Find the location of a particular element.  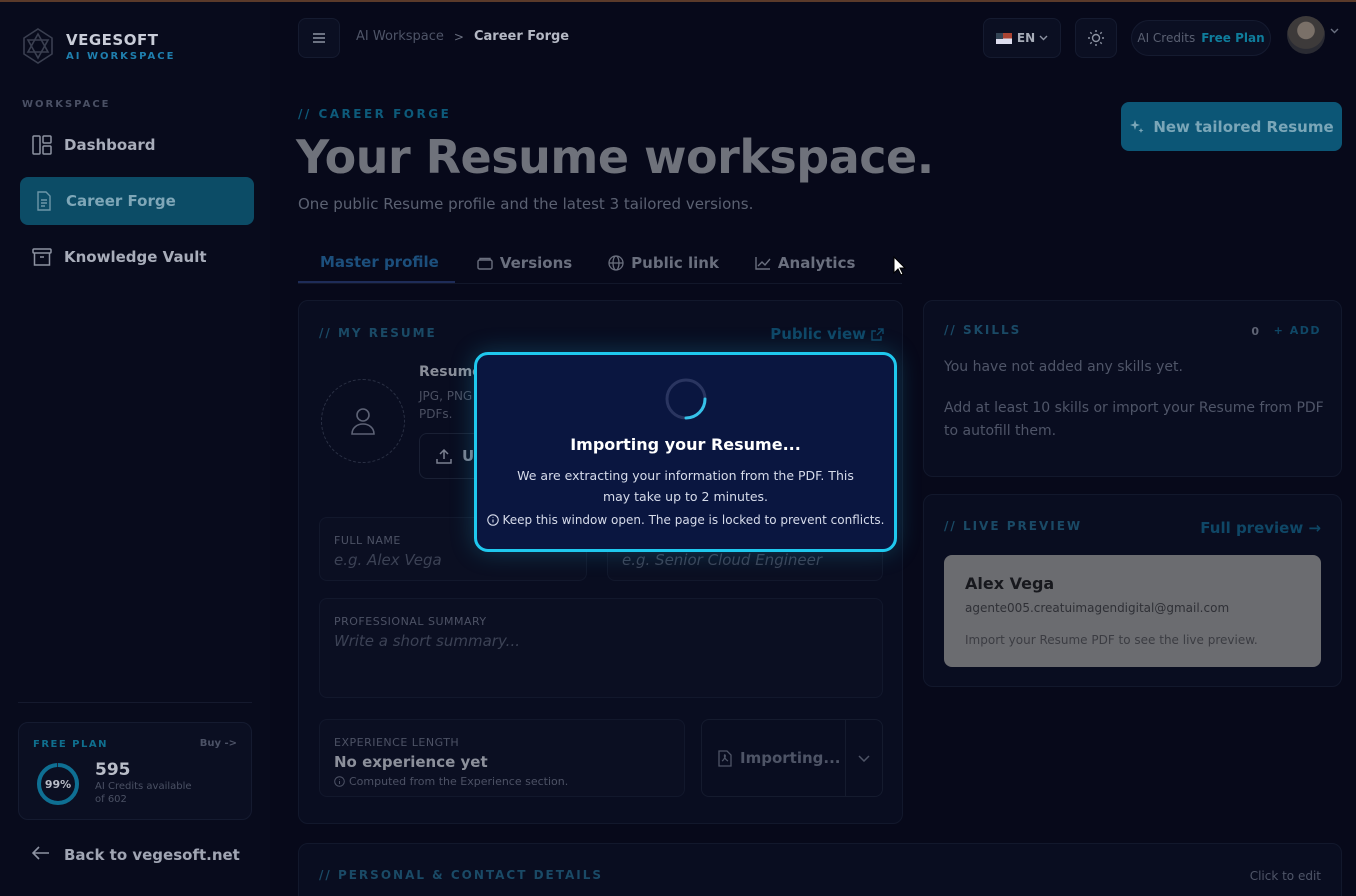

credits-ring: 99% is located at coordinates (58, 784).